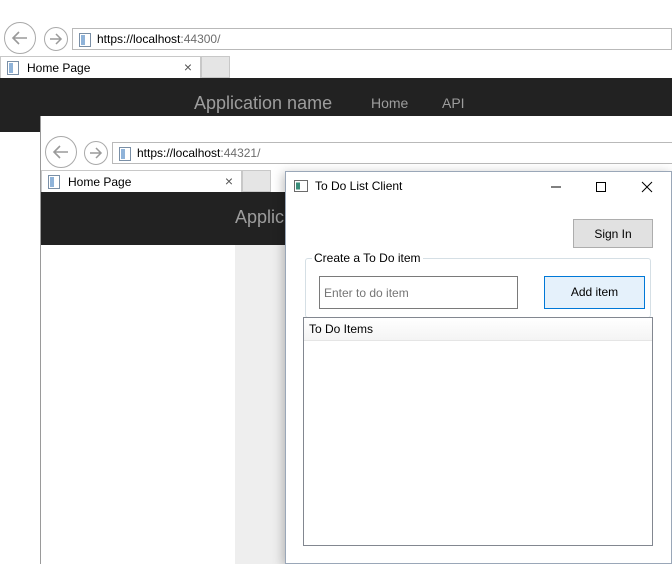  Describe the element at coordinates (159, 39) in the screenshot. I see `address-url: https://localhost:44300/` at that location.